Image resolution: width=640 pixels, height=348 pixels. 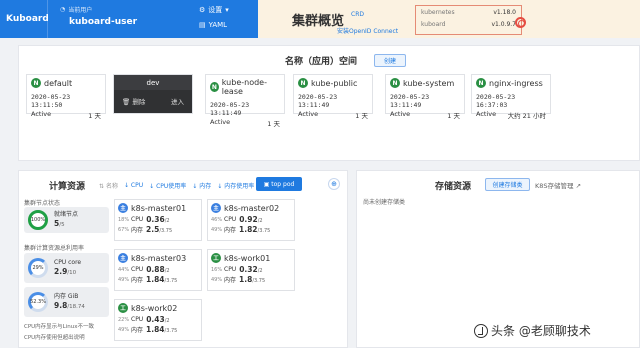 What do you see at coordinates (159, 258) in the screenshot?
I see `node-name: k8s-master03` at bounding box center [159, 258].